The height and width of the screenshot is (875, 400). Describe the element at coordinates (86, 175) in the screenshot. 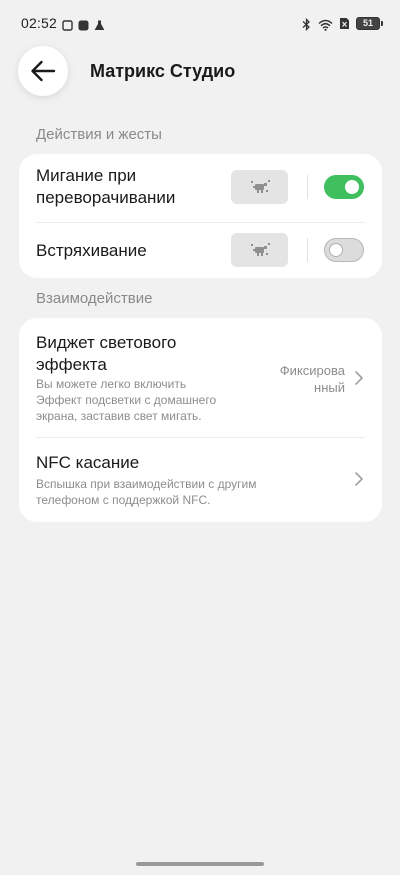

I see `flip-blink-label-line1: Мигание при` at that location.